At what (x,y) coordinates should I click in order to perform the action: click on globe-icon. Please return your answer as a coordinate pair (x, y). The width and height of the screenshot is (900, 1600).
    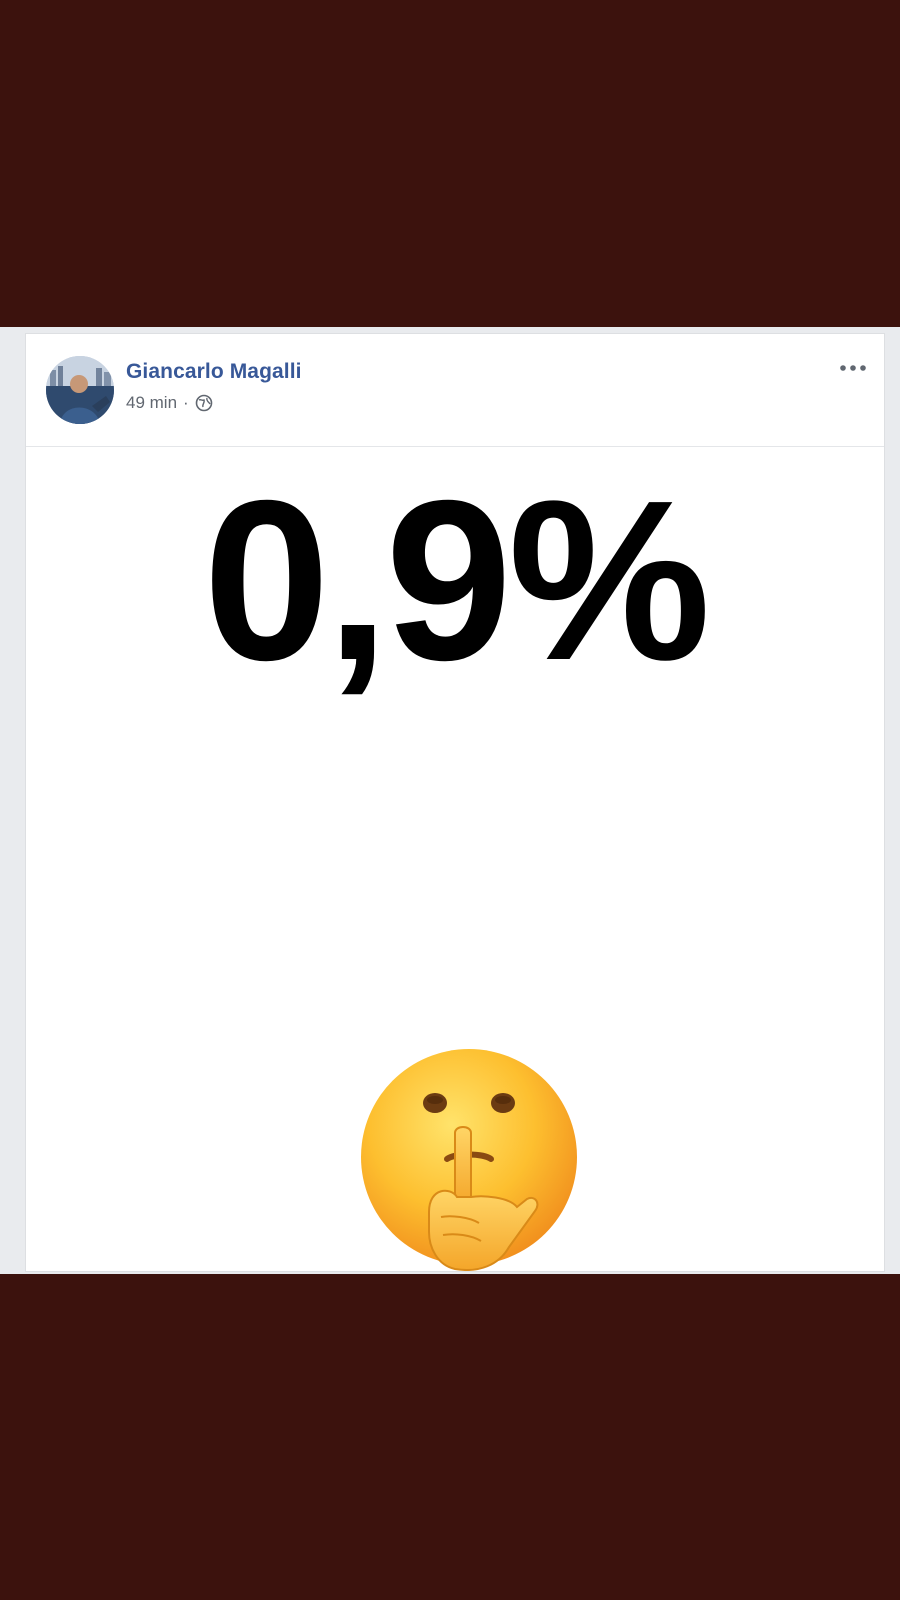
    Looking at the image, I should click on (204, 403).